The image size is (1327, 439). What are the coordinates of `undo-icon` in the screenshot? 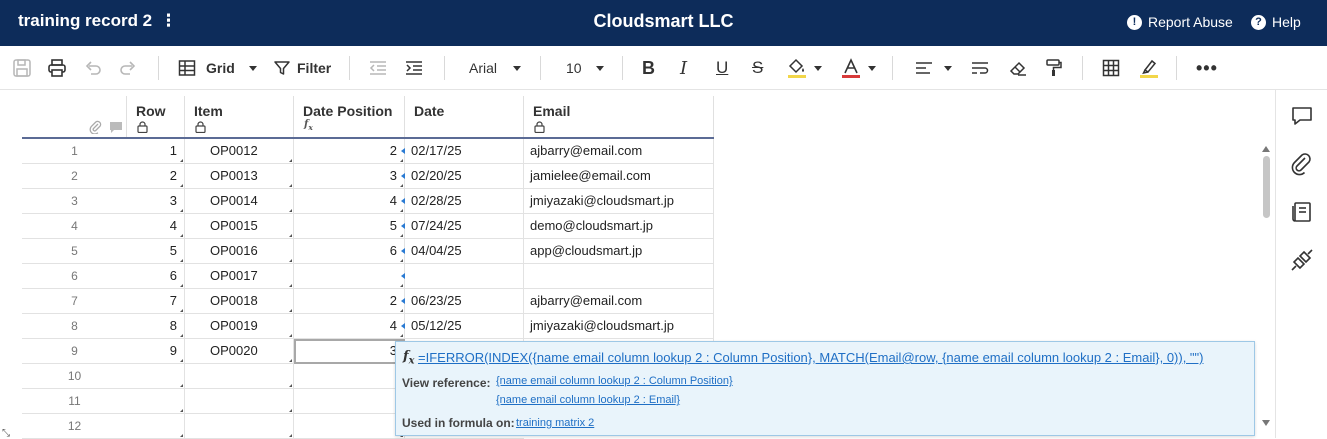 It's located at (93, 68).